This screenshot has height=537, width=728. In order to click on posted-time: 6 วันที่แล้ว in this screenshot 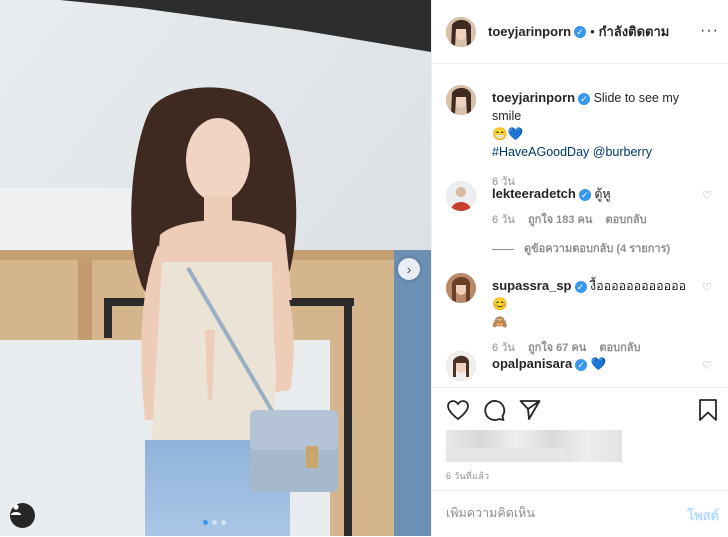, I will do `click(468, 476)`.